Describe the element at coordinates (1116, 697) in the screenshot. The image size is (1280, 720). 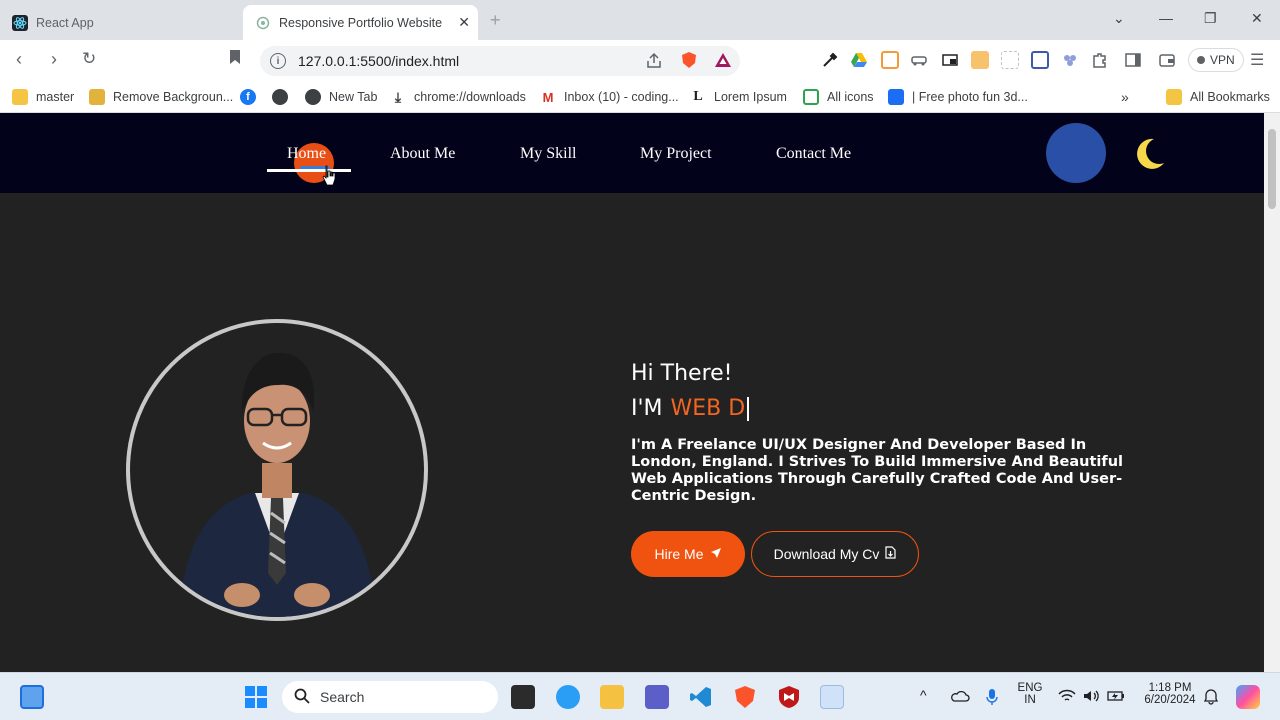
I see `battery-icon` at that location.